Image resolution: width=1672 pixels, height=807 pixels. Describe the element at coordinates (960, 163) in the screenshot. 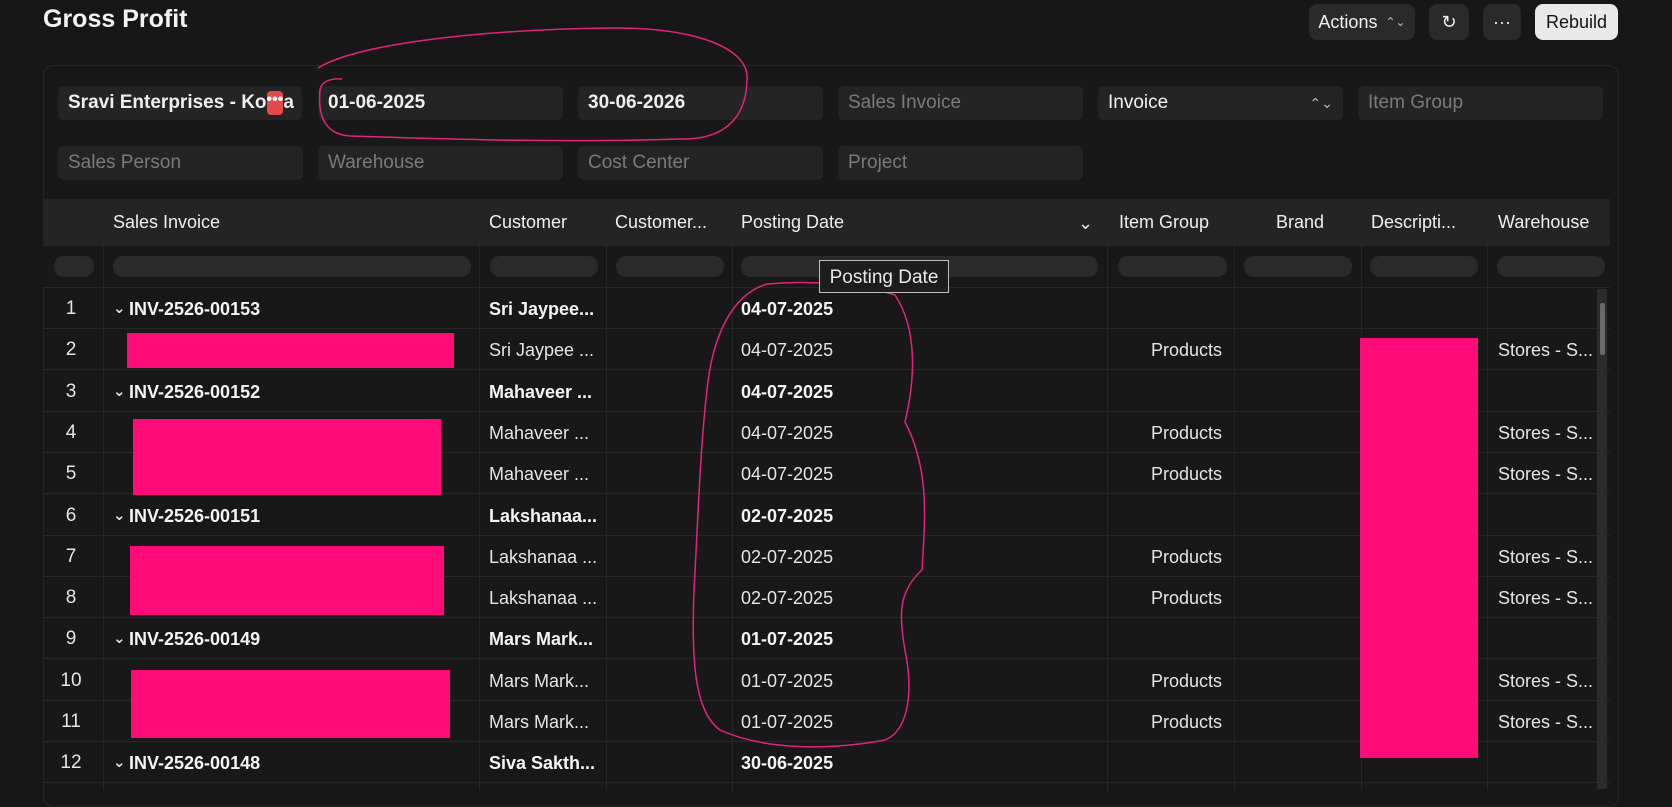

I see `project-filter: Project` at that location.